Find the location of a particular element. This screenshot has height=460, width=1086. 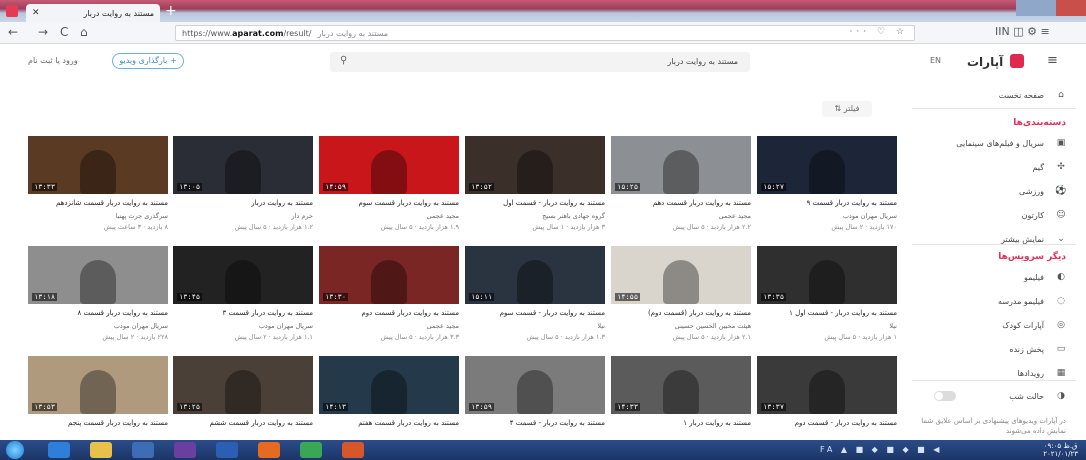

video-title: مستند به روایت دربار قسمت دوم is located at coordinates (389, 313).